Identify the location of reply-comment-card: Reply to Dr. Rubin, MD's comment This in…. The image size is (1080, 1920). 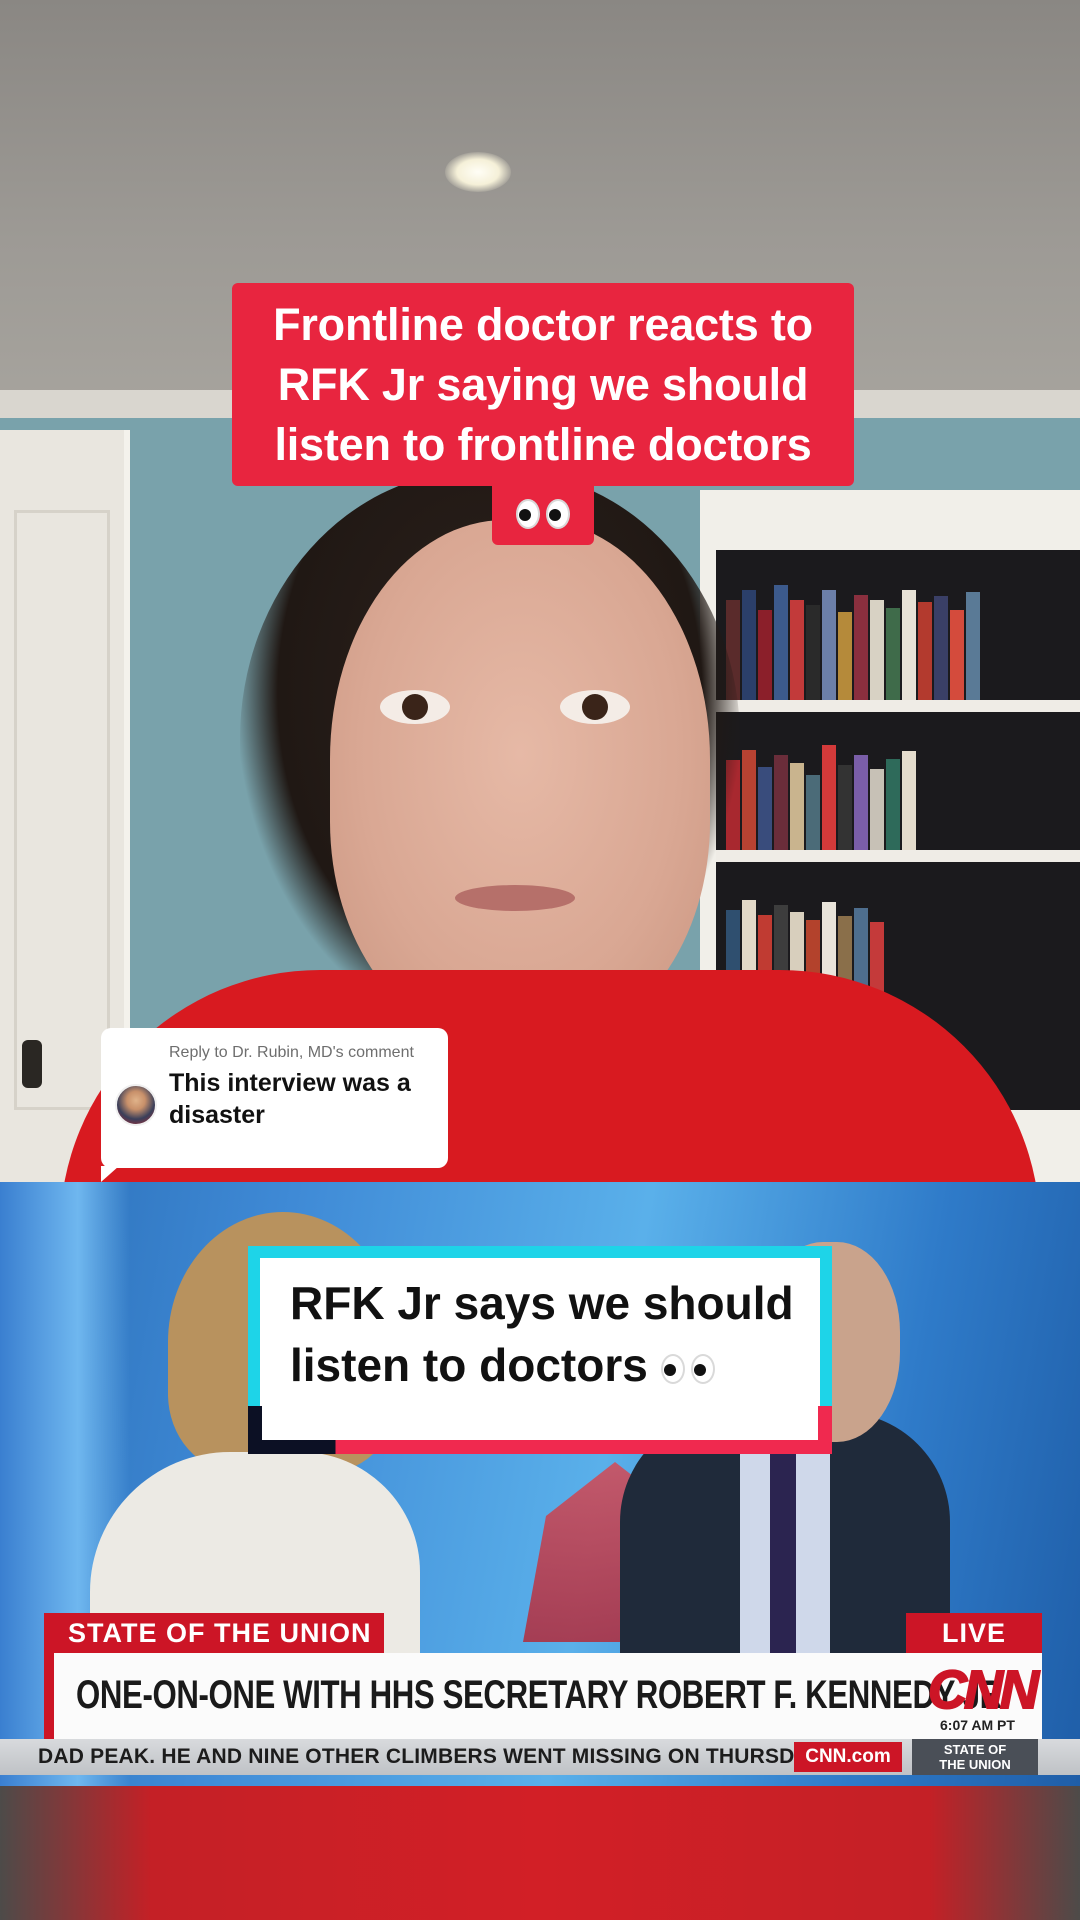
(274, 1105).